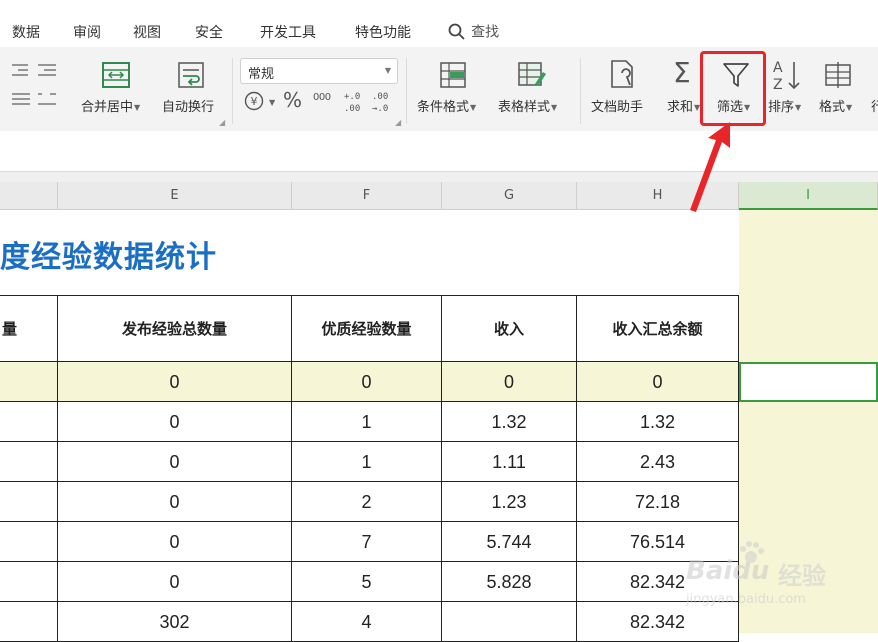 The height and width of the screenshot is (642, 878). What do you see at coordinates (367, 502) in the screenshot?
I see `table-cell: 2` at bounding box center [367, 502].